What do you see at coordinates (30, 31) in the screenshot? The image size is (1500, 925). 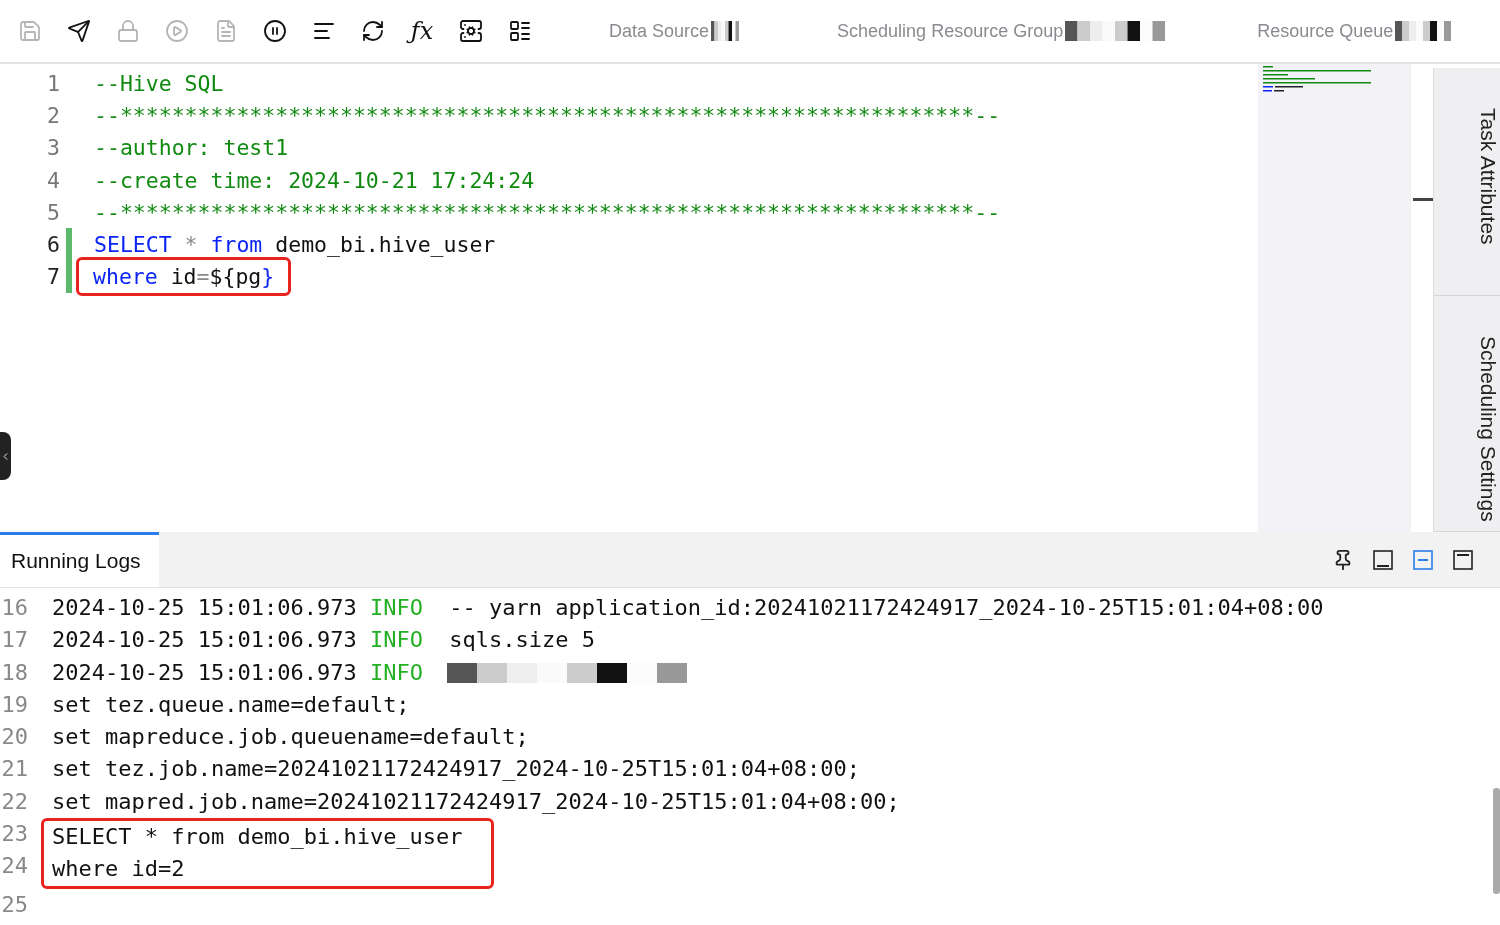 I see `save-icon` at bounding box center [30, 31].